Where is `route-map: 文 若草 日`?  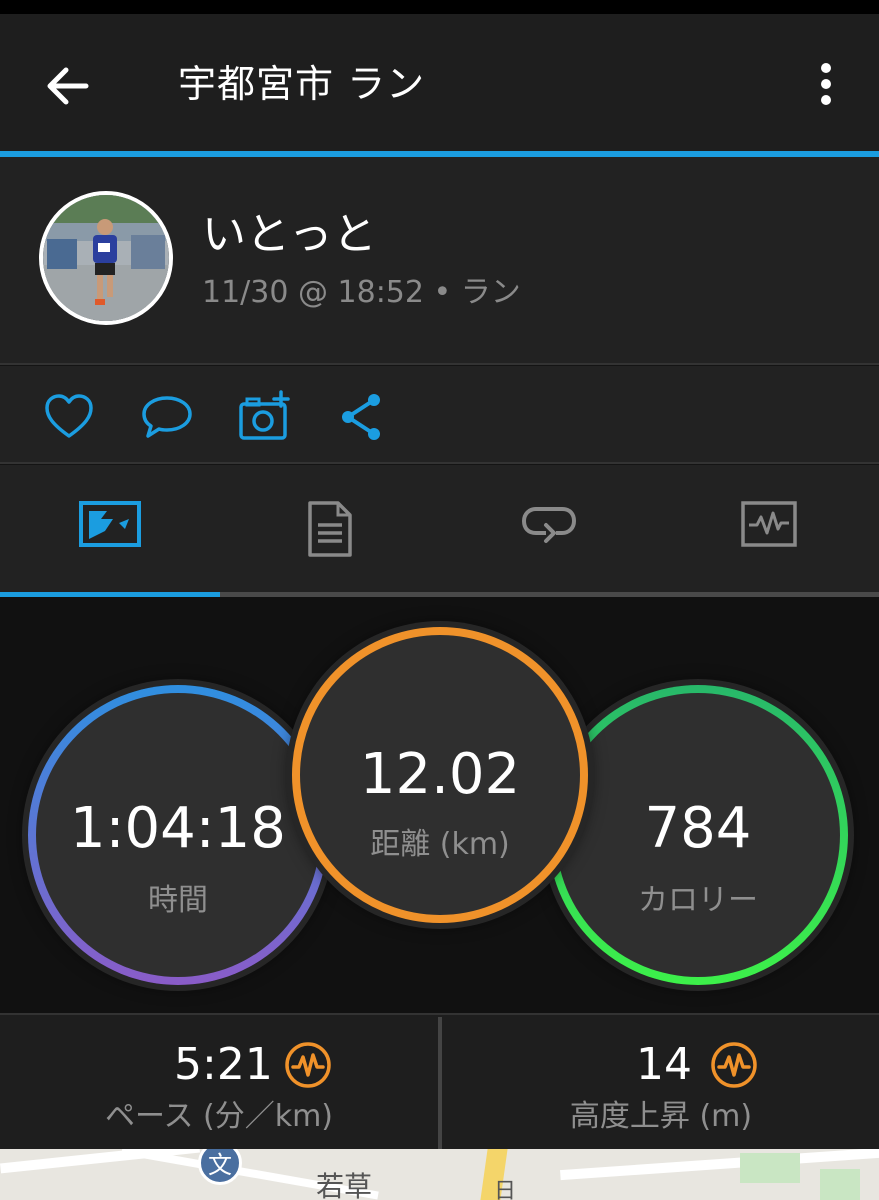
route-map: 文 若草 日 is located at coordinates (439, 1174).